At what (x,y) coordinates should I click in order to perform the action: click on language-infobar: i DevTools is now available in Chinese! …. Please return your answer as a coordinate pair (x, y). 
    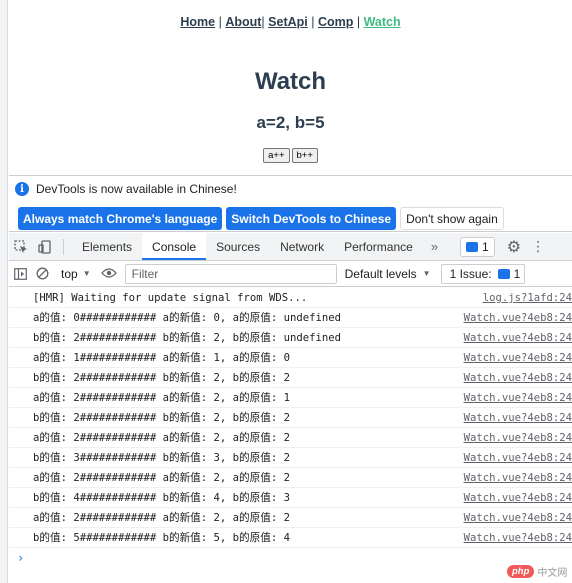
    Looking at the image, I should click on (290, 204).